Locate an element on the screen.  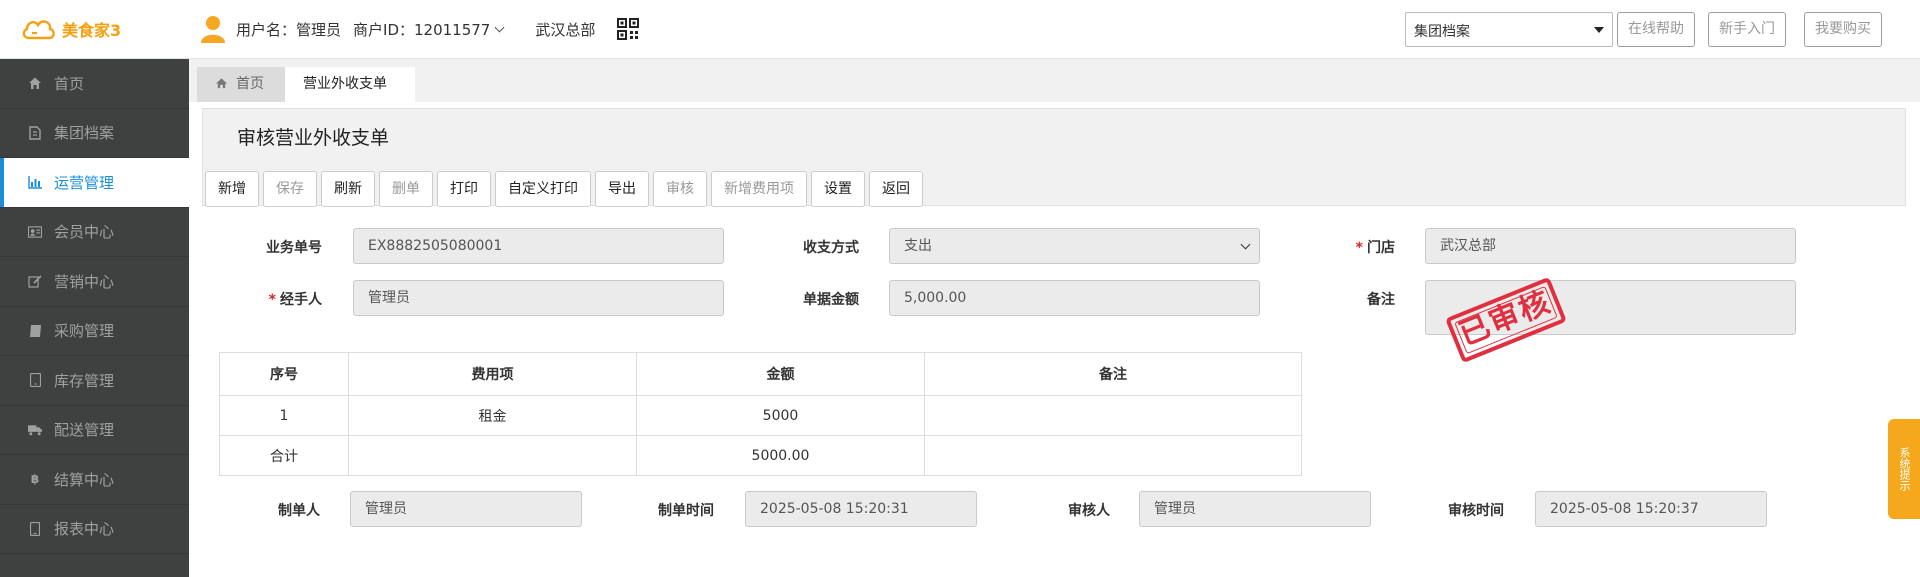
col-header-seq: 序号 is located at coordinates (284, 374).